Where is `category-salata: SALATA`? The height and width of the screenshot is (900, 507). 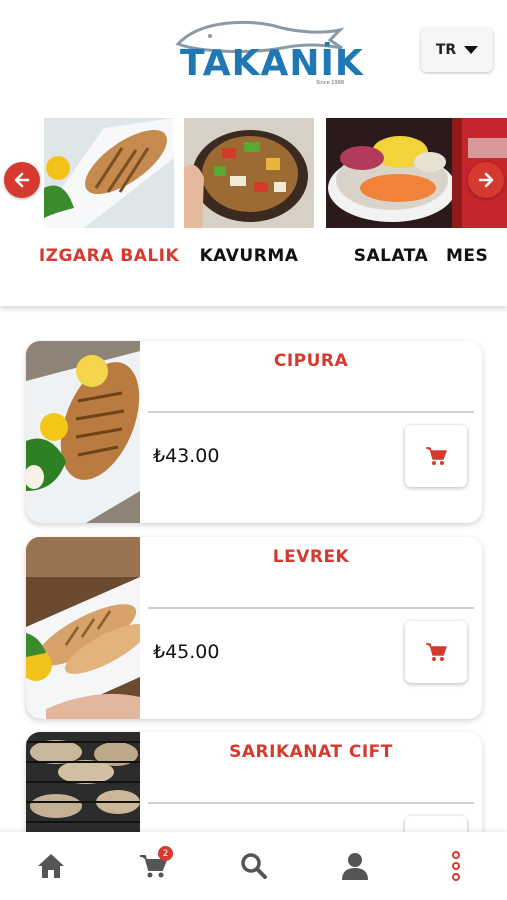 category-salata: SALATA is located at coordinates (391, 201).